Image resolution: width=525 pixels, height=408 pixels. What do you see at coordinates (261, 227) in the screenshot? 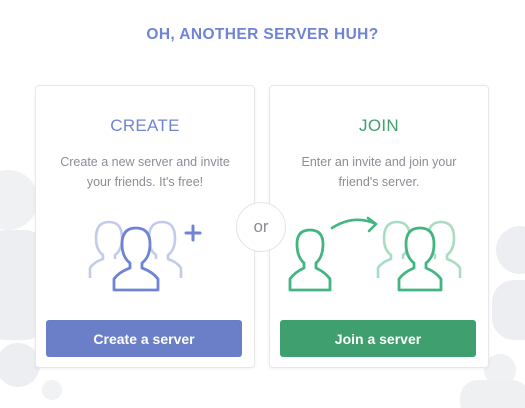
I see `or-divider: or` at bounding box center [261, 227].